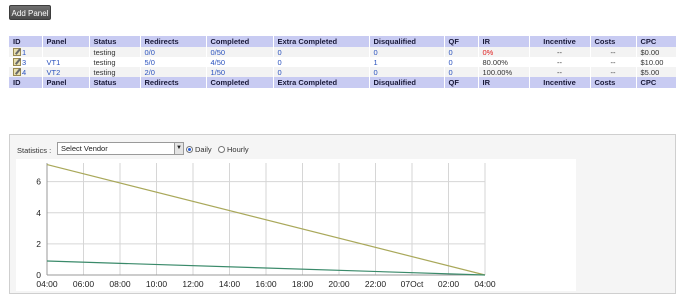  What do you see at coordinates (504, 72) in the screenshot?
I see `ir-cell: 100.00%` at bounding box center [504, 72].